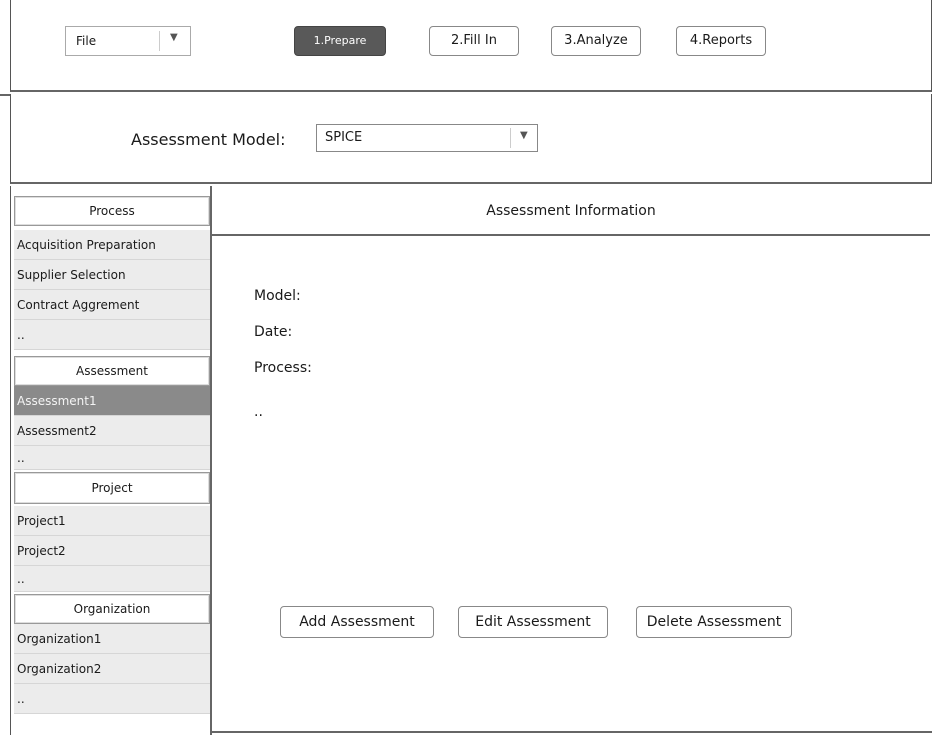 Image resolution: width=932 pixels, height=735 pixels. Describe the element at coordinates (714, 622) in the screenshot. I see `delete-assessment-button: Delete Assessment` at that location.